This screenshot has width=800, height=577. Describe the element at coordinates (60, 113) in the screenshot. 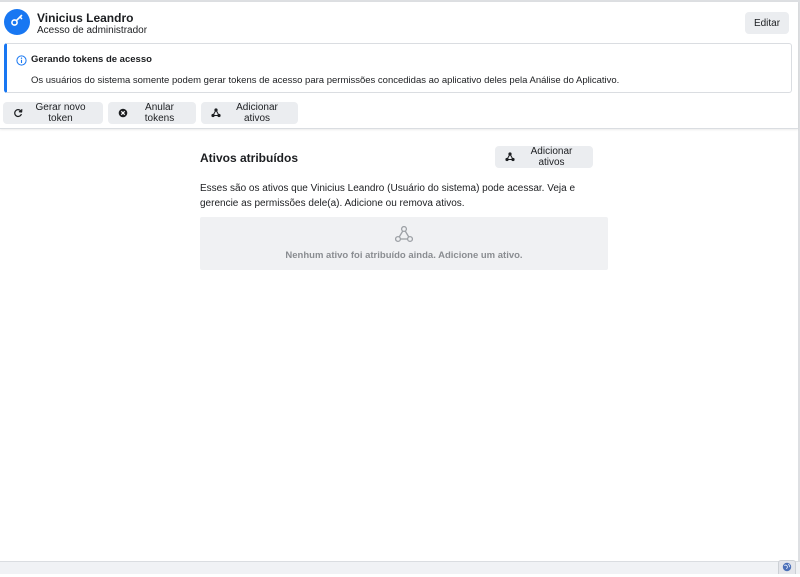

I see `generate-token-label: Gerar novo token` at that location.